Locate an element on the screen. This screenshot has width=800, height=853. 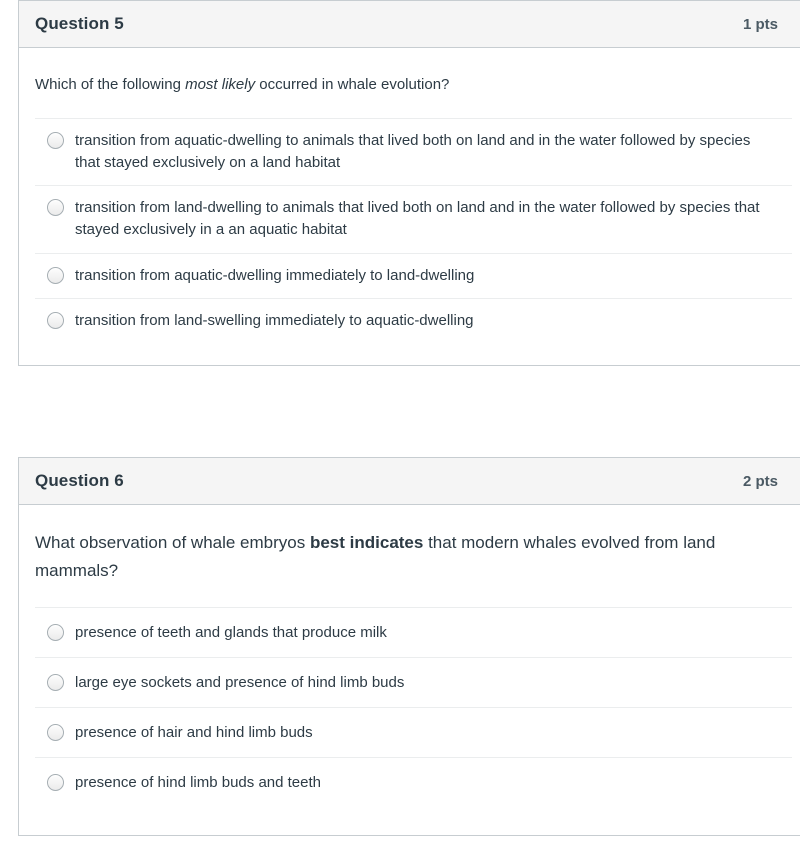
question-header-6: Question 6 2 pts is located at coordinates (409, 481).